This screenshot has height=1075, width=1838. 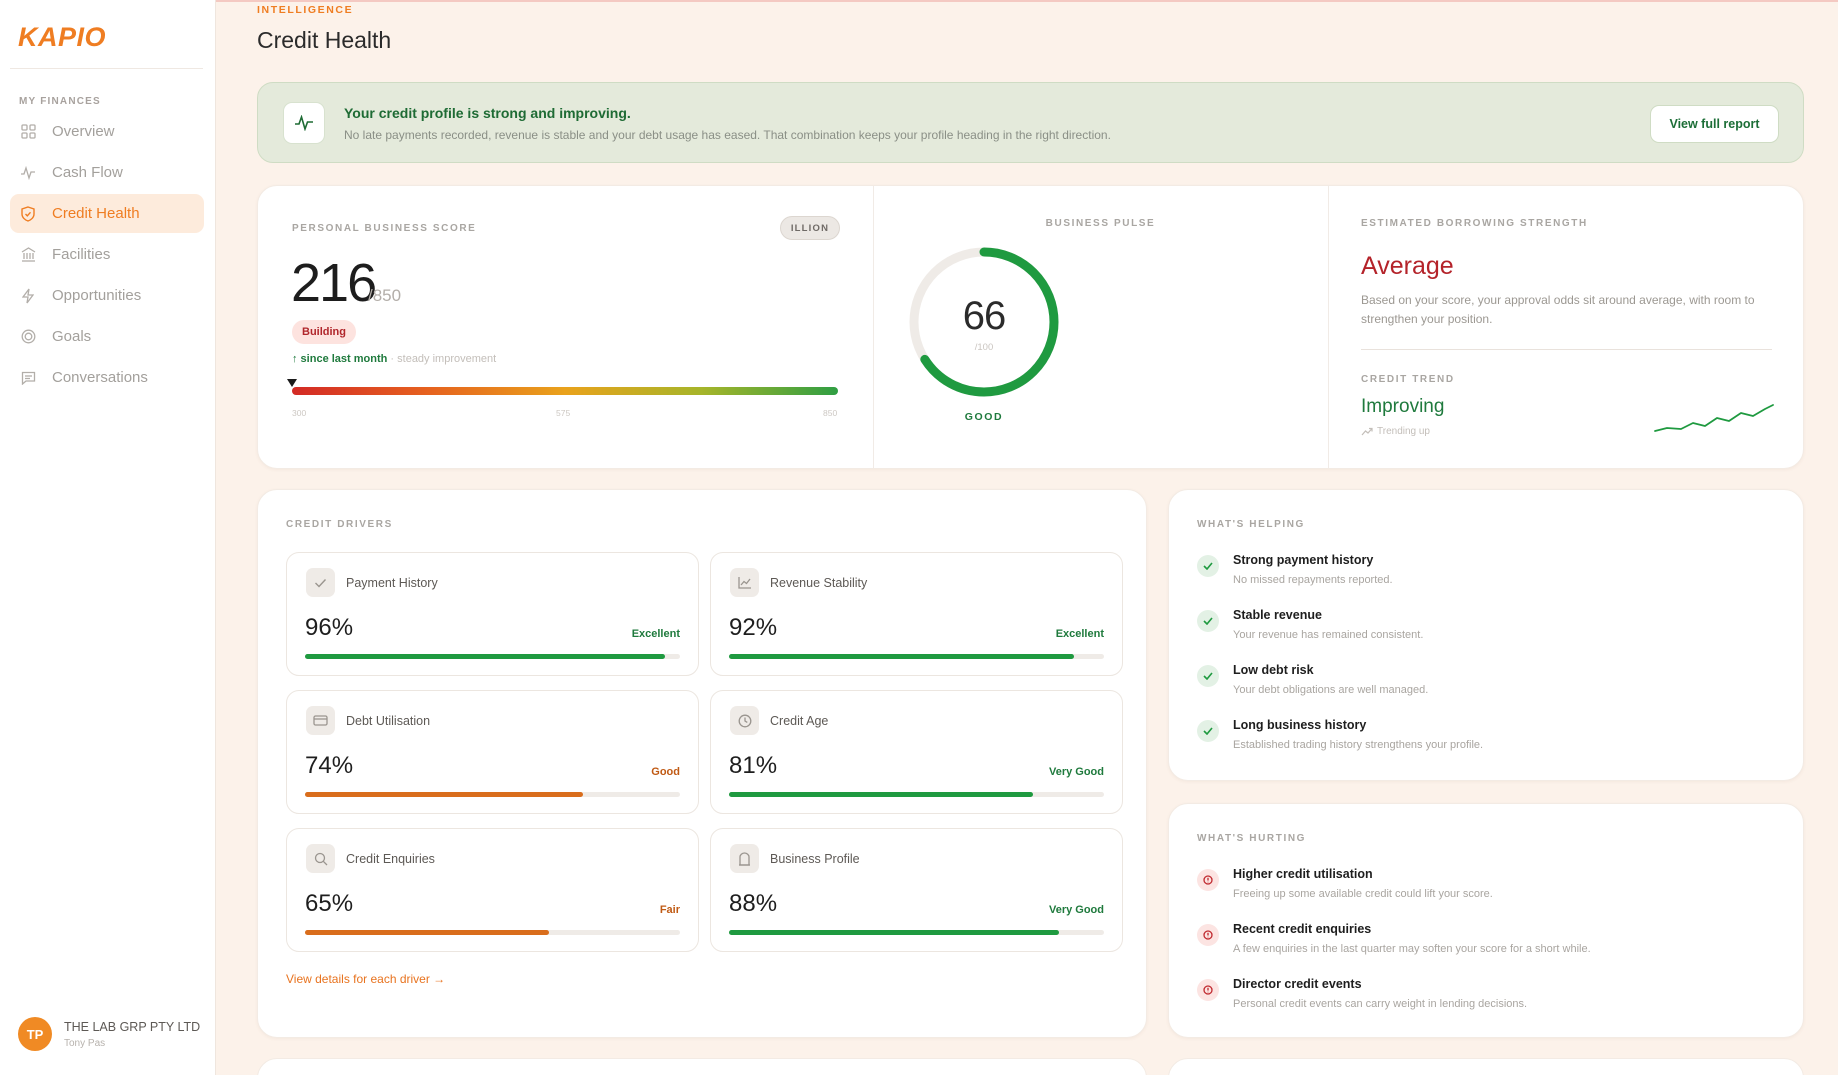 What do you see at coordinates (85, 1043) in the screenshot?
I see `user-name: Tony Pas` at bounding box center [85, 1043].